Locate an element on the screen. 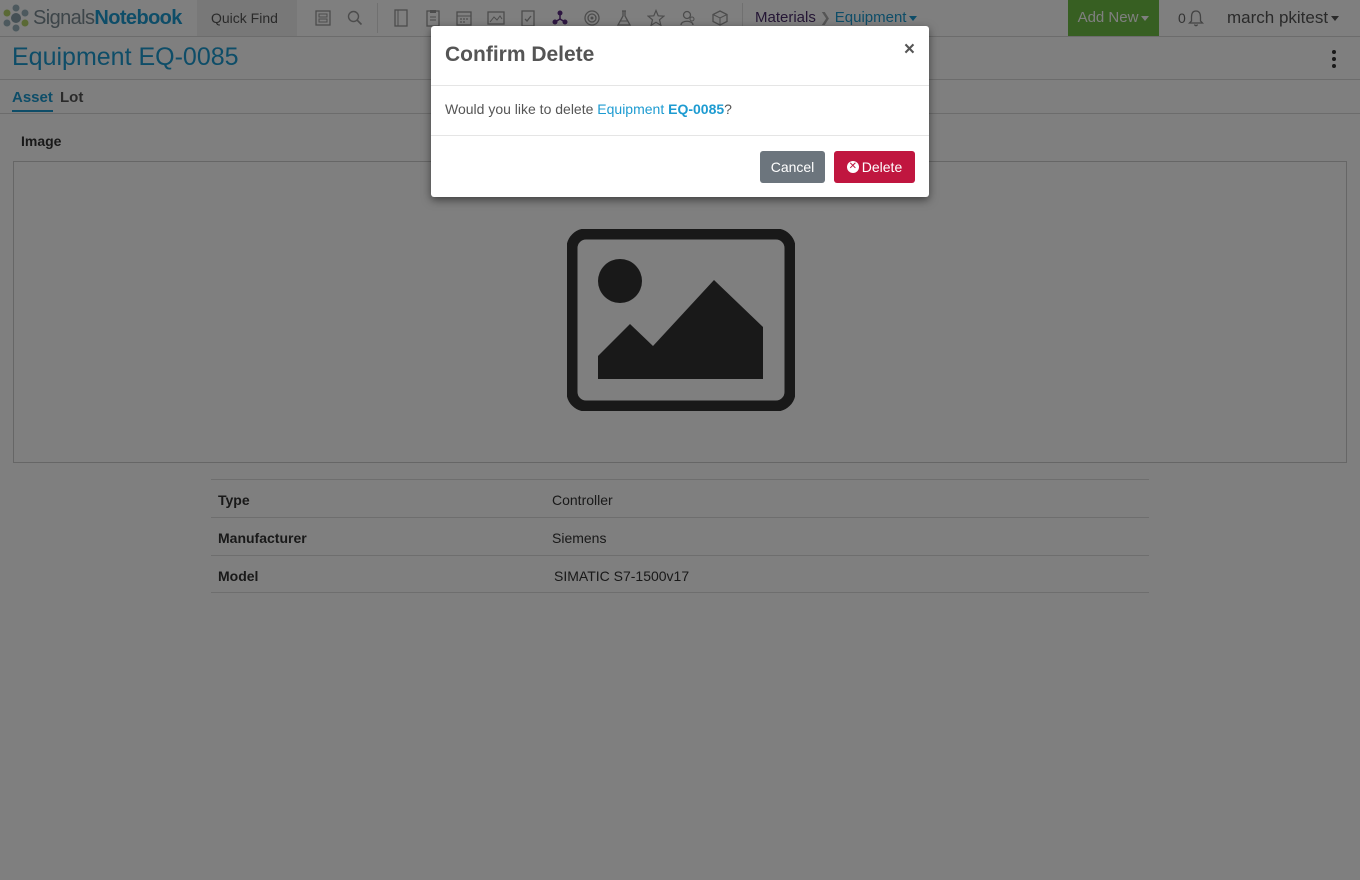 The image size is (1360, 880). modal-footer: Cancel ✕ Delete is located at coordinates (680, 166).